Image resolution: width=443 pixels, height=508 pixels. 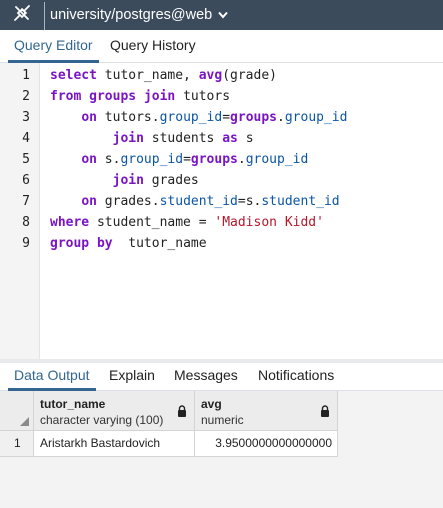 I want to click on code-token: tutors., so click(x=128, y=117).